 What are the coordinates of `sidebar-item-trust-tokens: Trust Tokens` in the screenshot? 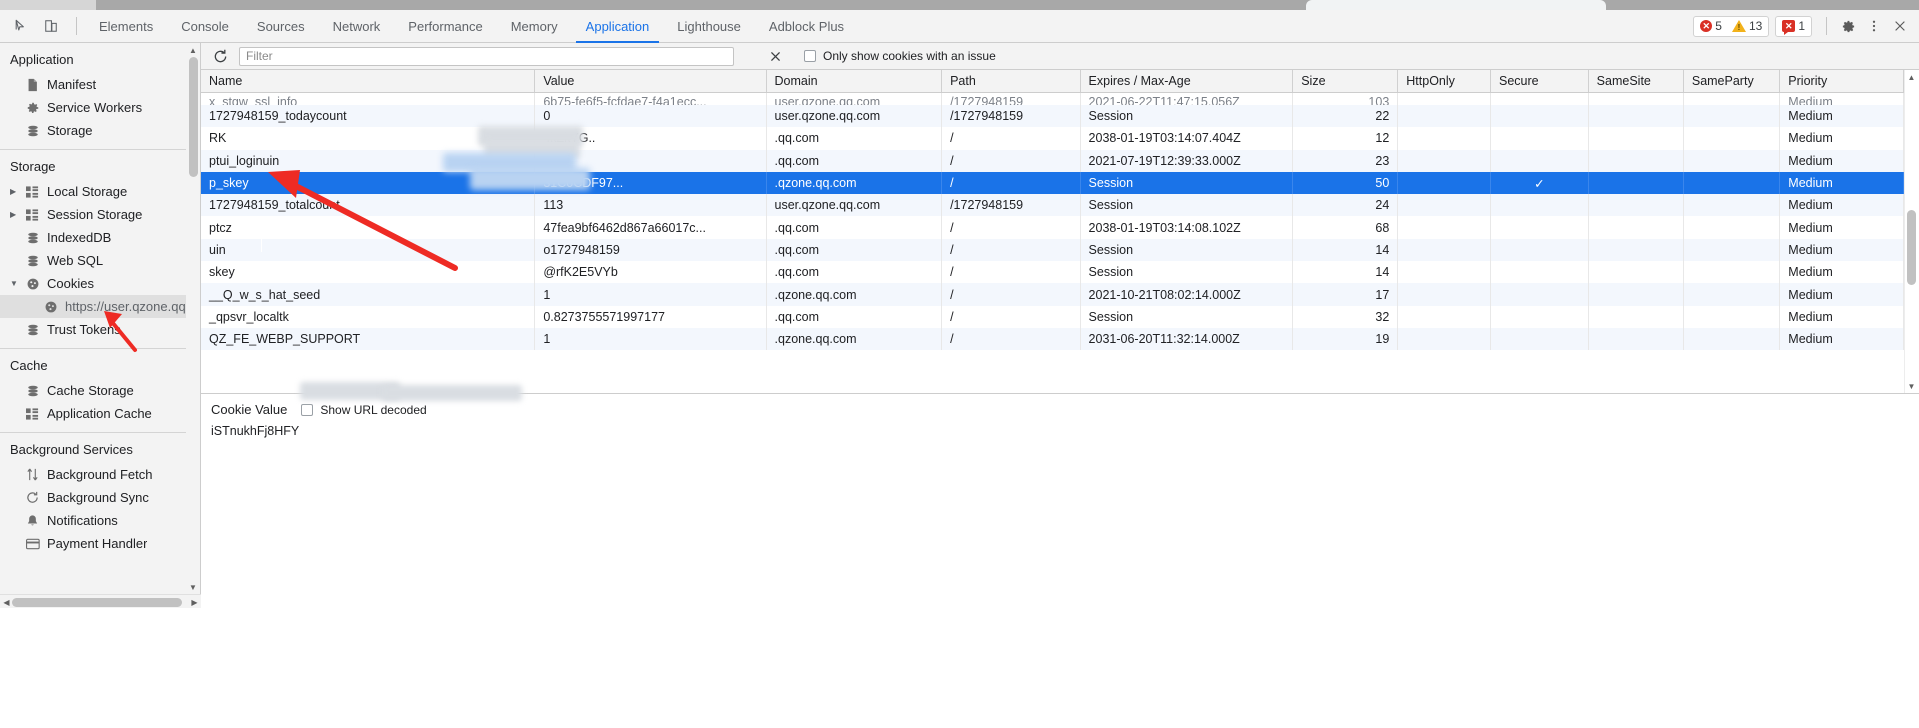 It's located at (100, 329).